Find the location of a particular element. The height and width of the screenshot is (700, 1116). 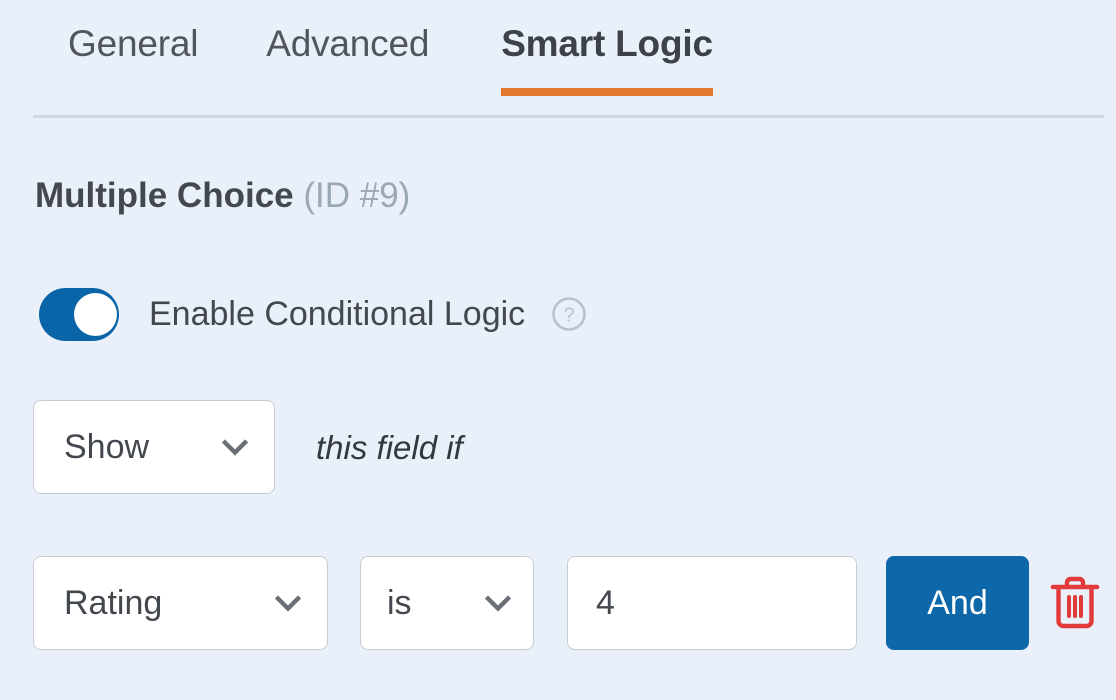

condition-value-input is located at coordinates (712, 603).